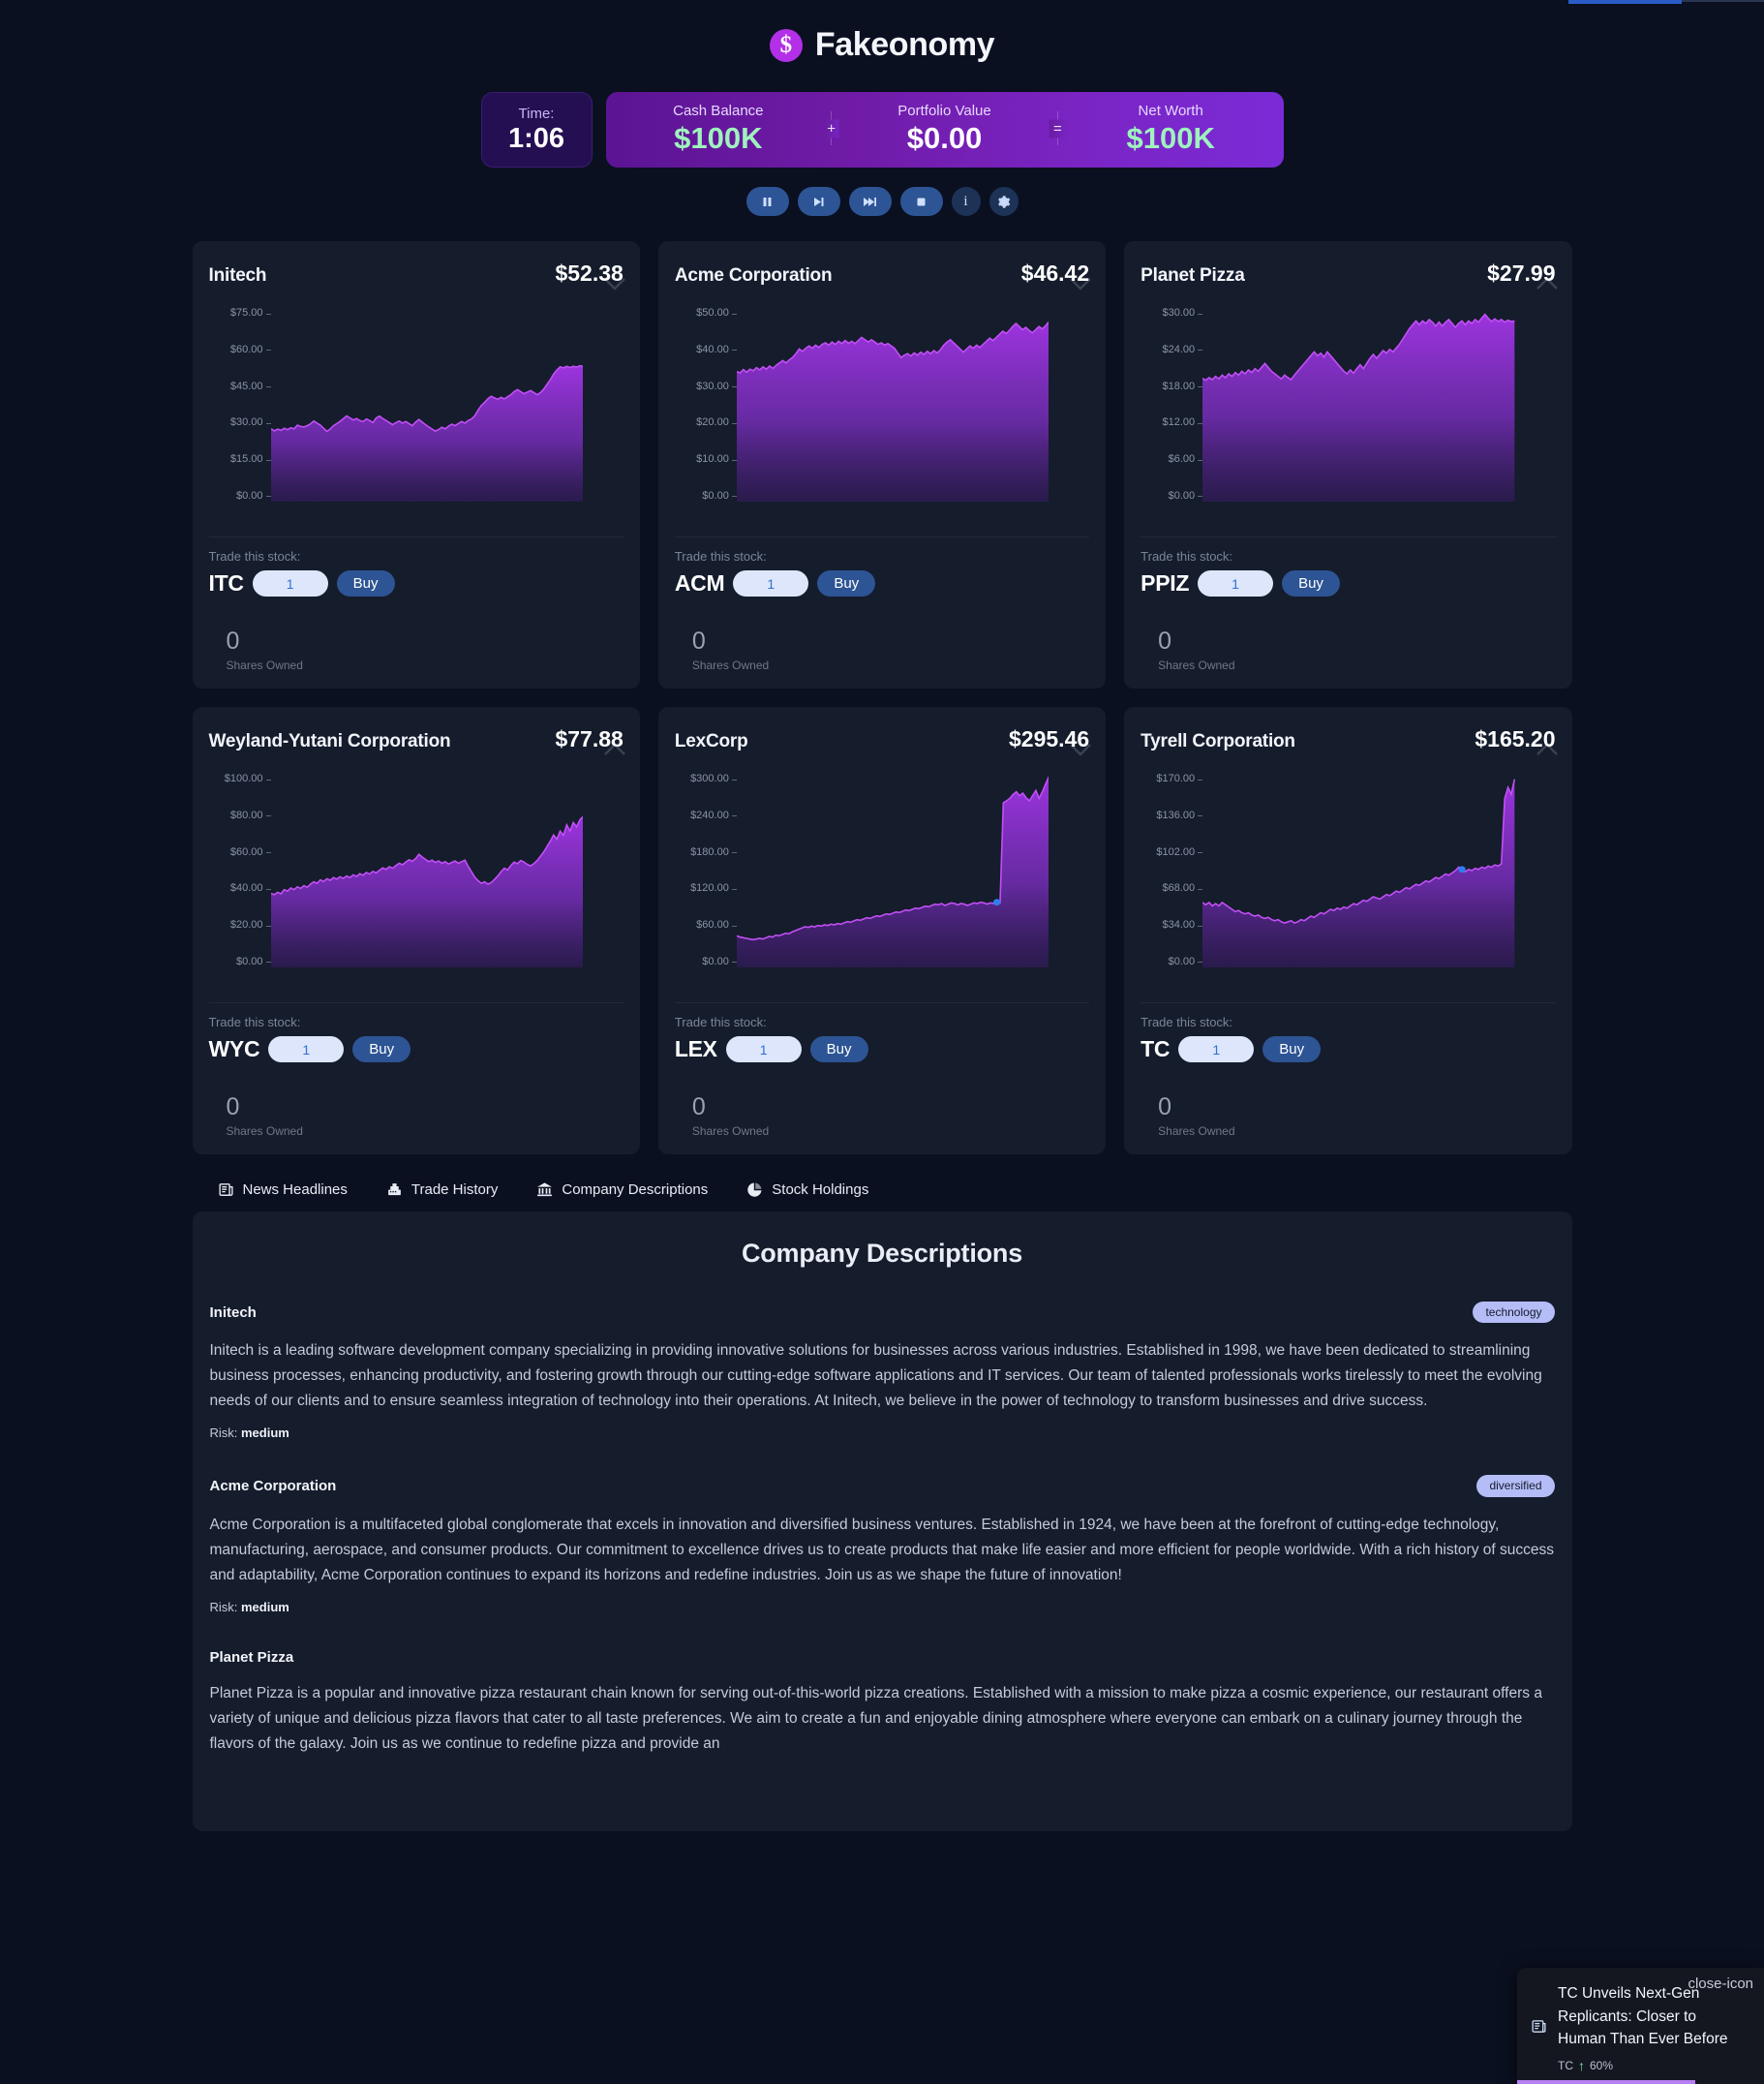 This screenshot has height=2084, width=1764. What do you see at coordinates (416, 405) in the screenshot?
I see `price-chart: $75.00 $60.00 $45.00 $30.00 $15.00 $0.00` at bounding box center [416, 405].